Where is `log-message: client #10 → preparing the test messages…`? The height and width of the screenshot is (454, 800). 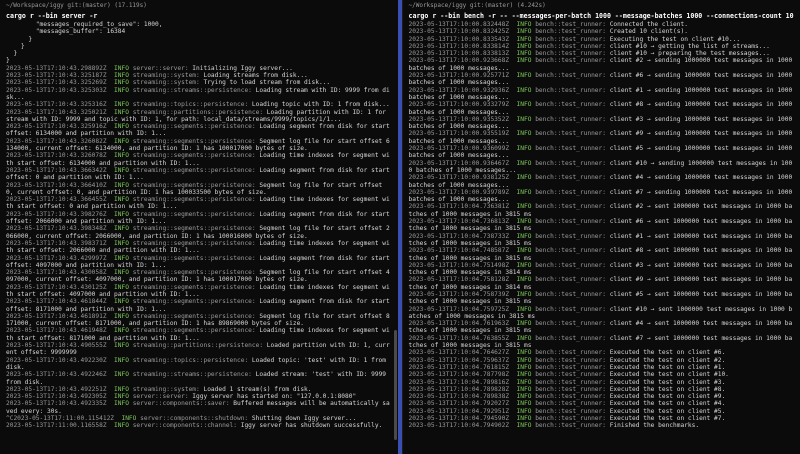
log-message: client #10 → preparing the test messages… is located at coordinates (687, 54).